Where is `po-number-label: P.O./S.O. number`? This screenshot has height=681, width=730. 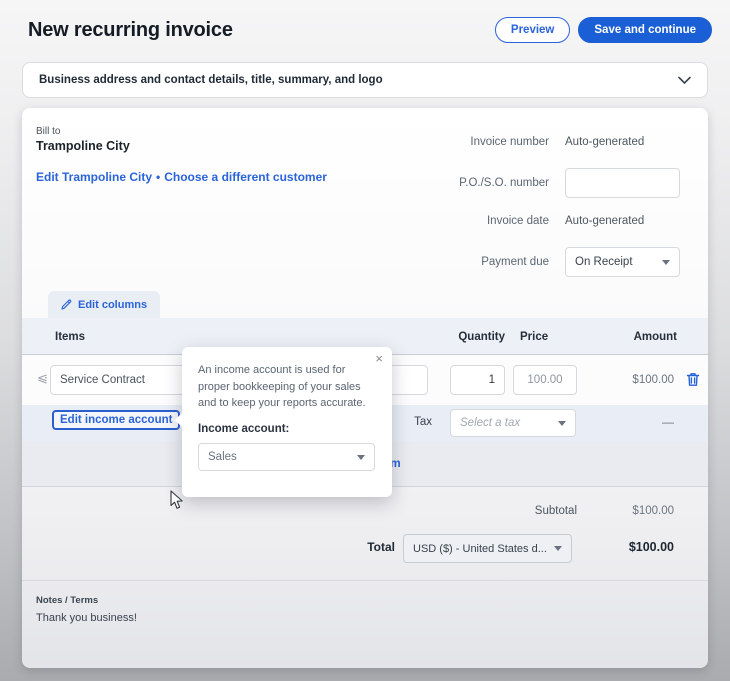 po-number-label: P.O./S.O. number is located at coordinates (504, 183).